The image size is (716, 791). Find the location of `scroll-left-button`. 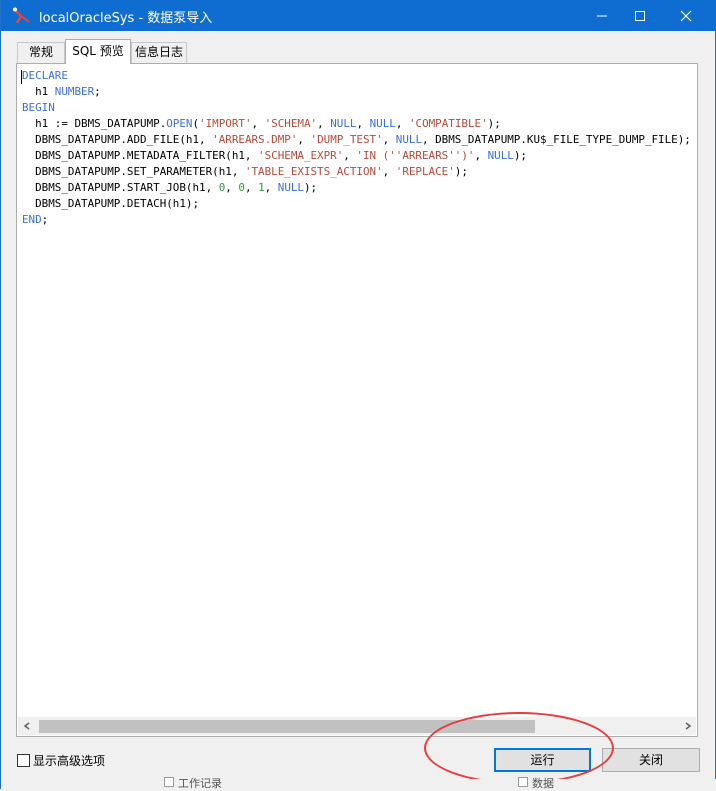

scroll-left-button is located at coordinates (26, 726).